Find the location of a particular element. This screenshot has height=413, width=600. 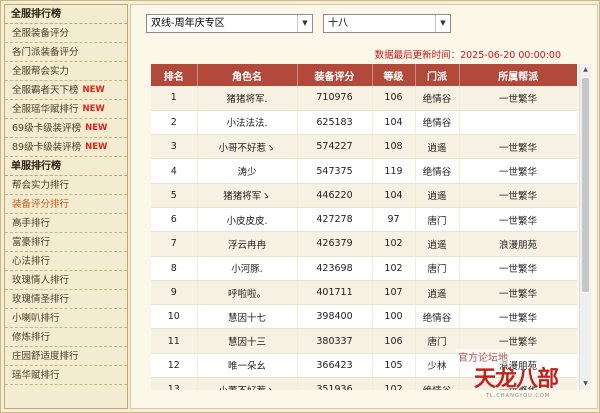

column-header: 角色名 is located at coordinates (247, 75).